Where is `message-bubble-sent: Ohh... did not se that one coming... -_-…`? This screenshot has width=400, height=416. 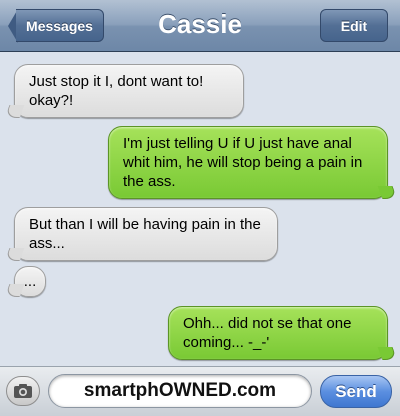
message-bubble-sent: Ohh... did not se that one coming... -_-… is located at coordinates (278, 333).